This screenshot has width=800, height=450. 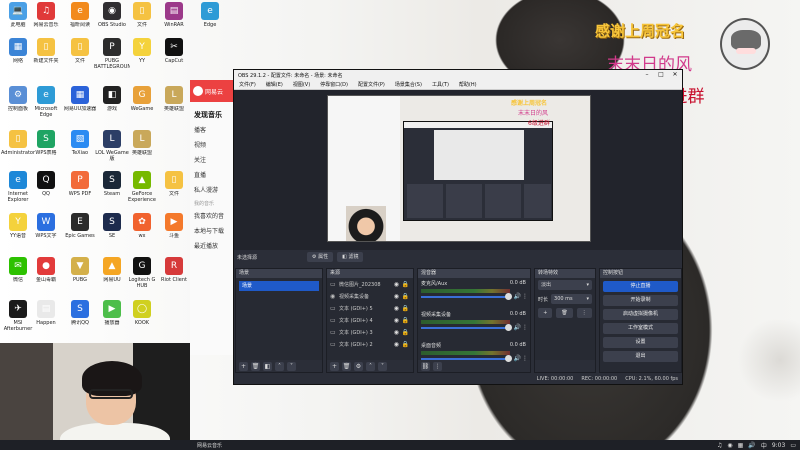 What do you see at coordinates (640, 286) in the screenshot?
I see `stop-streaming-button: 停止直播` at bounding box center [640, 286].